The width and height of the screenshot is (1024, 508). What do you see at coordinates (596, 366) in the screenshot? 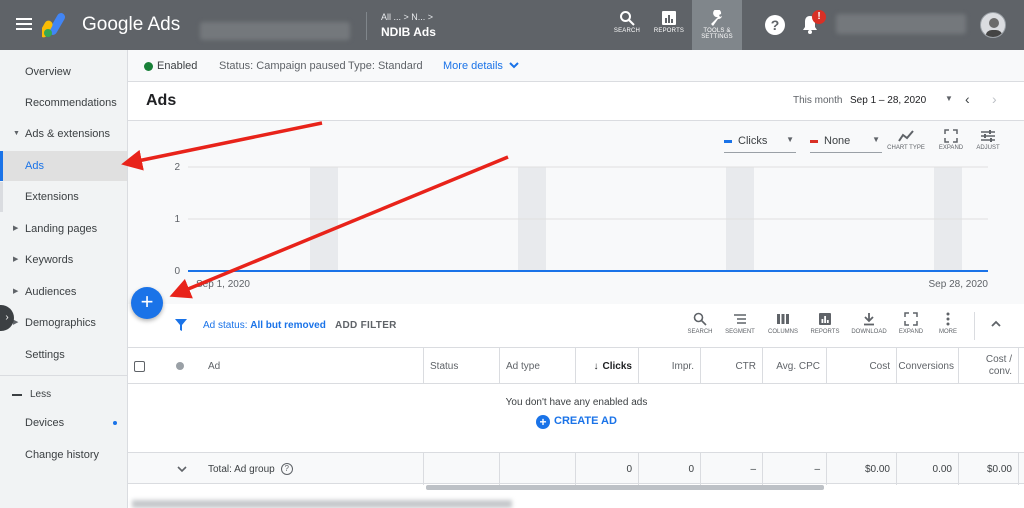
I see `sort-arrow-icon: ↓` at bounding box center [596, 366].